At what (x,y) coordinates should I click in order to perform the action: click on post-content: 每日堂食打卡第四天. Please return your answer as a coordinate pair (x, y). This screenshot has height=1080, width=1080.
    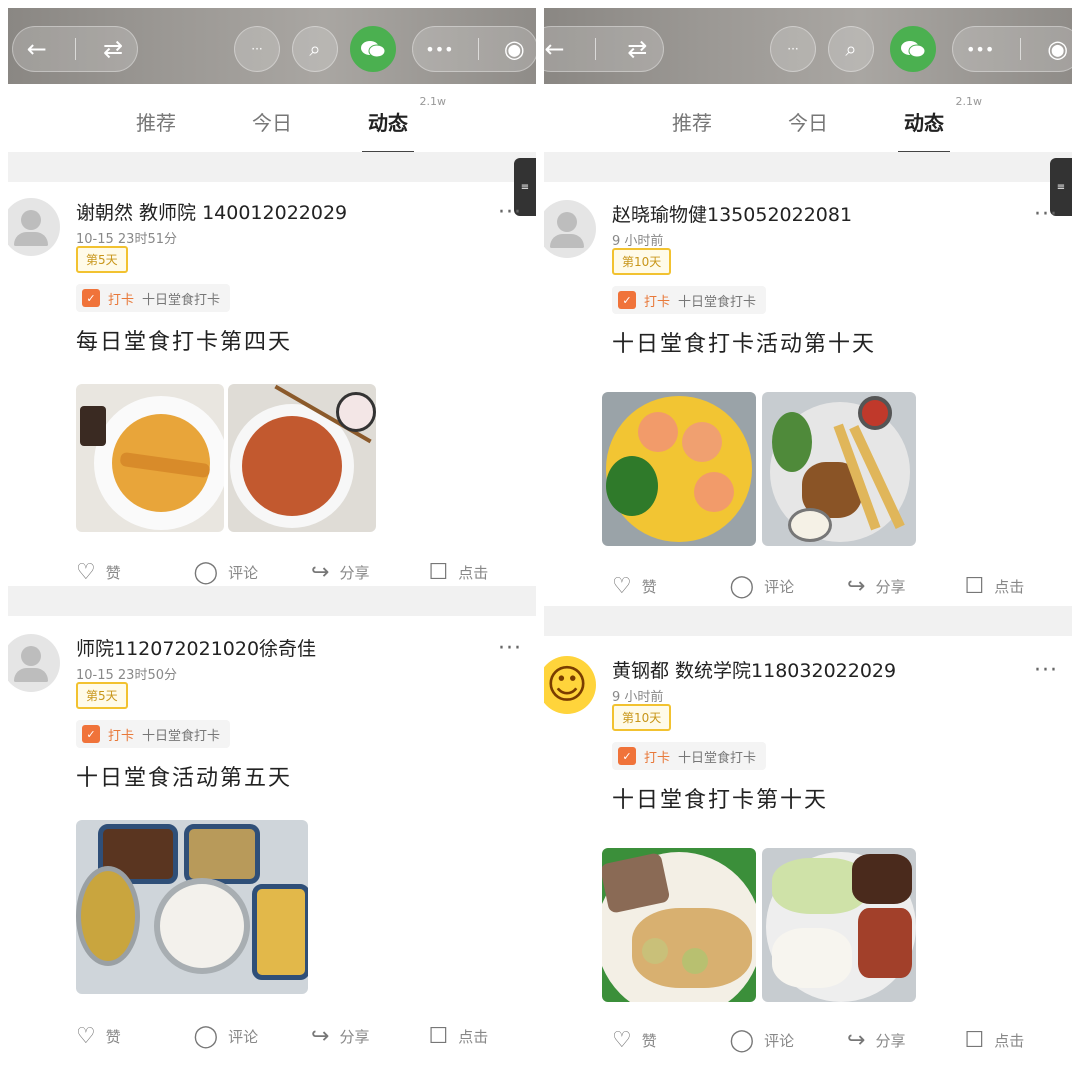
    Looking at the image, I should click on (184, 342).